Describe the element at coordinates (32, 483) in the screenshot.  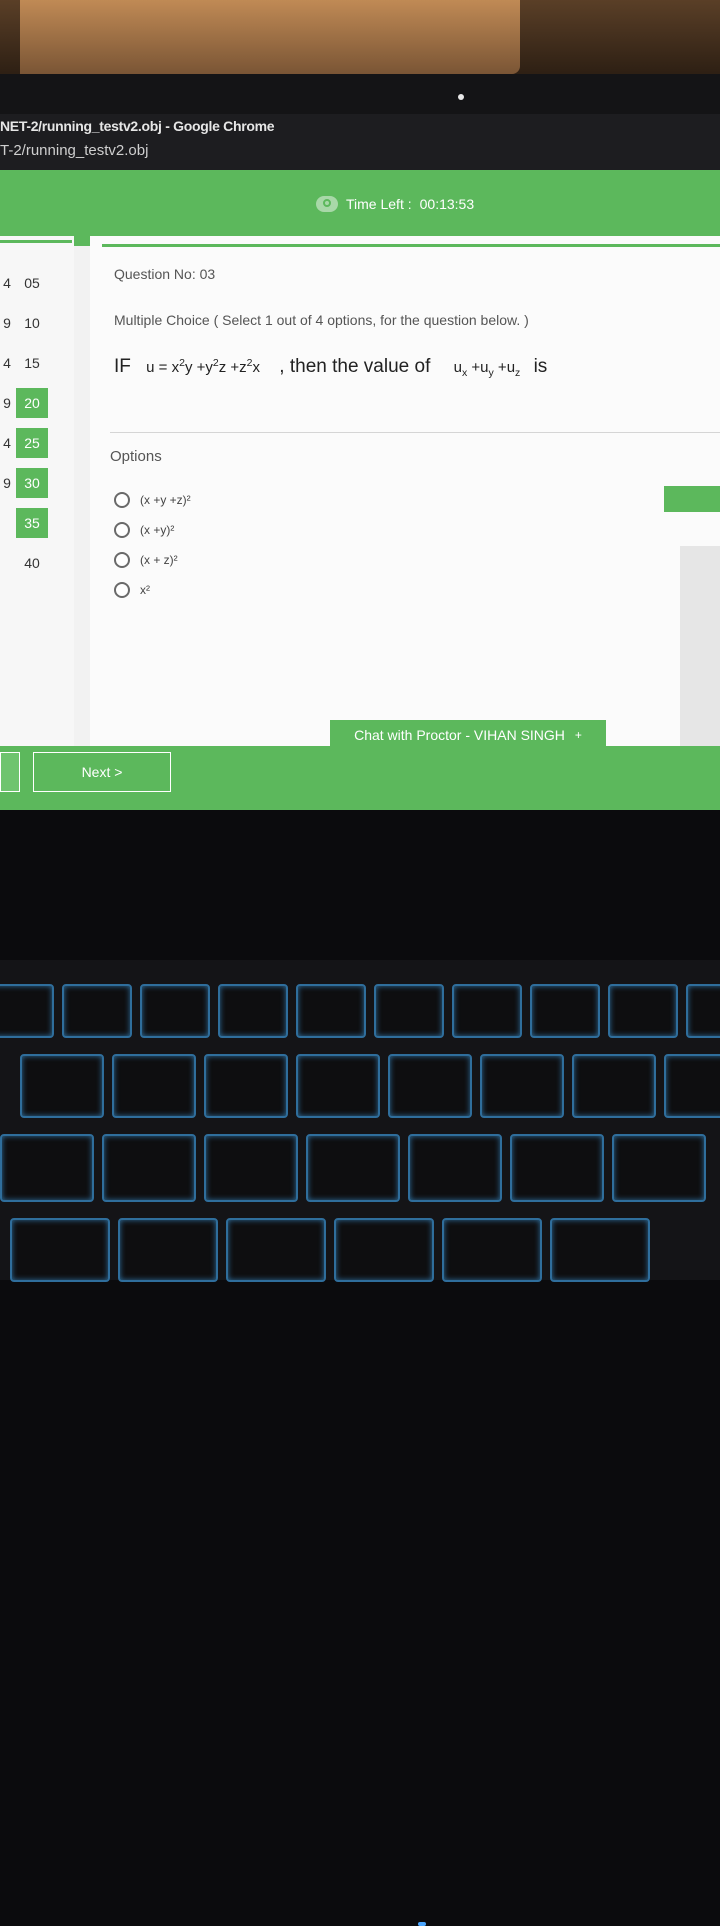
I see `palette-number: 30` at that location.